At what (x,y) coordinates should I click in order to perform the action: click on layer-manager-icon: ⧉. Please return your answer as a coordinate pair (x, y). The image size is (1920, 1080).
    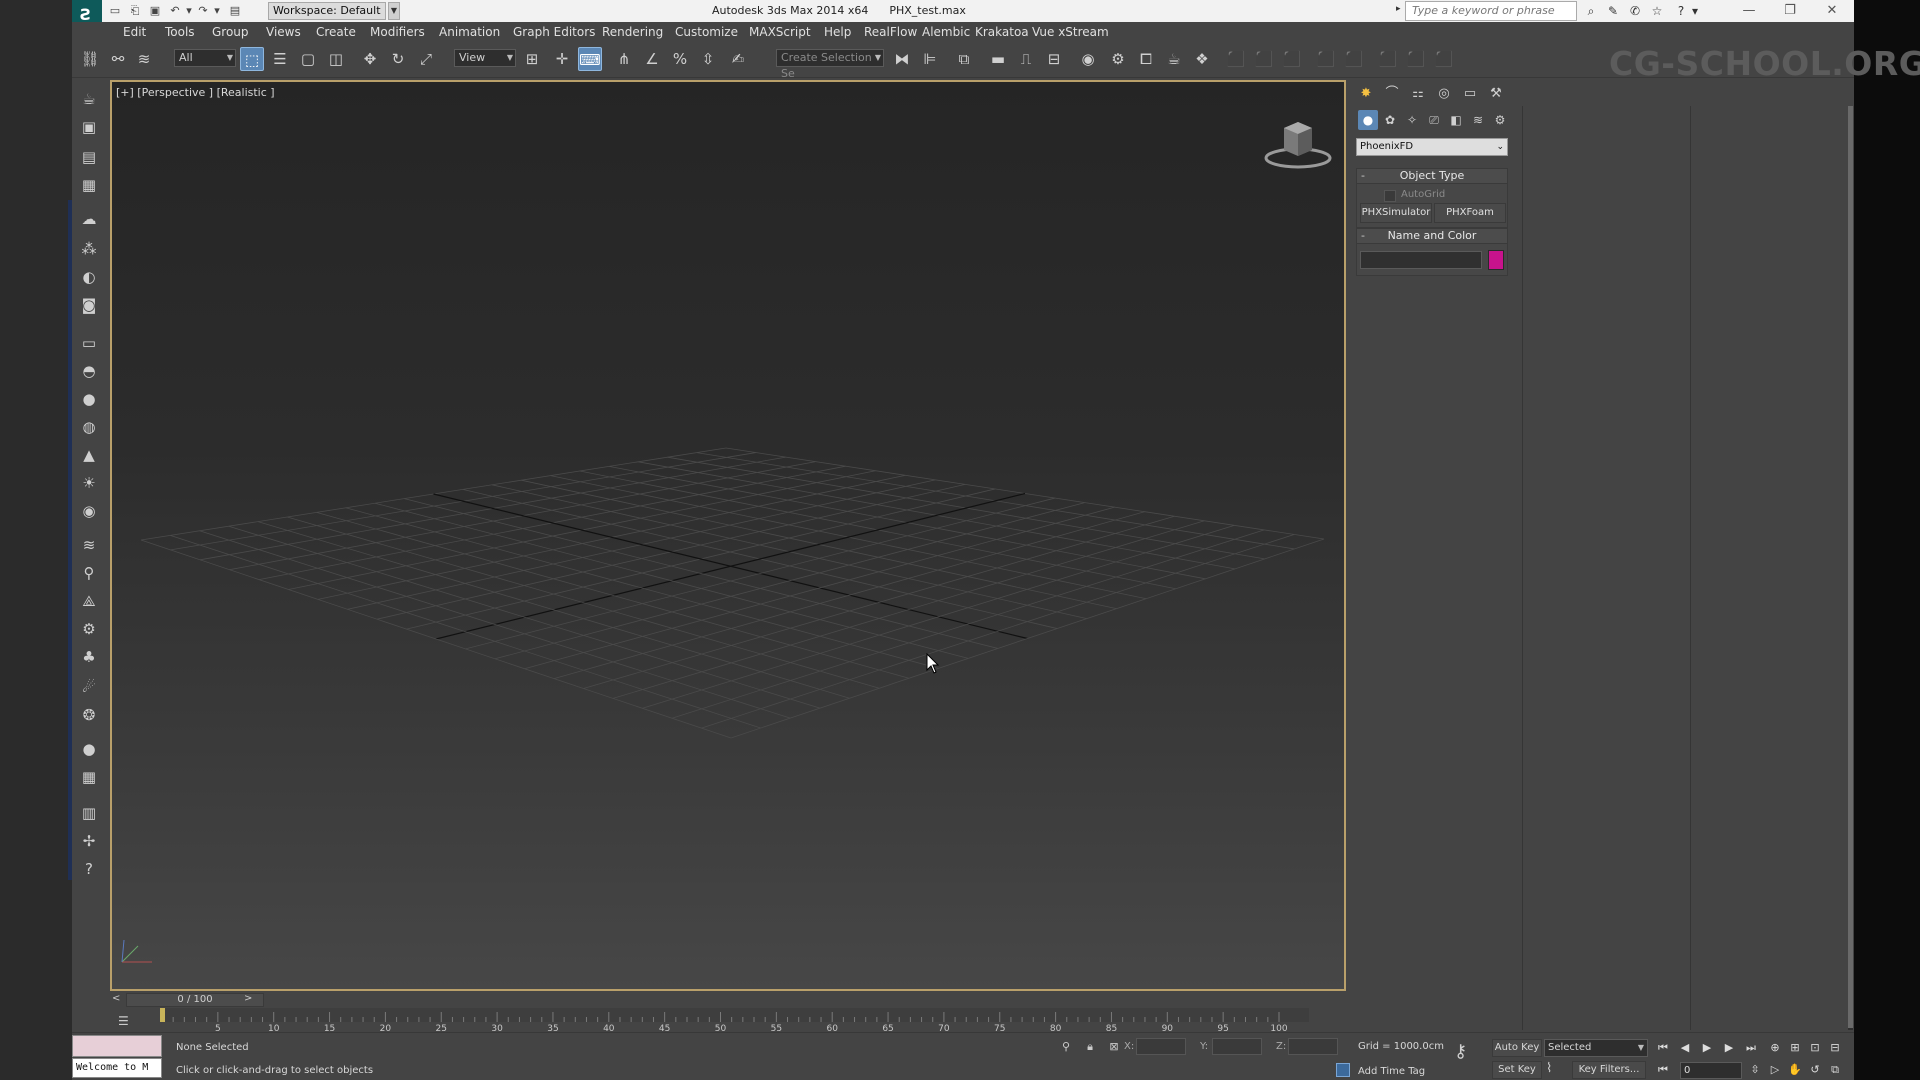
    Looking at the image, I should click on (964, 59).